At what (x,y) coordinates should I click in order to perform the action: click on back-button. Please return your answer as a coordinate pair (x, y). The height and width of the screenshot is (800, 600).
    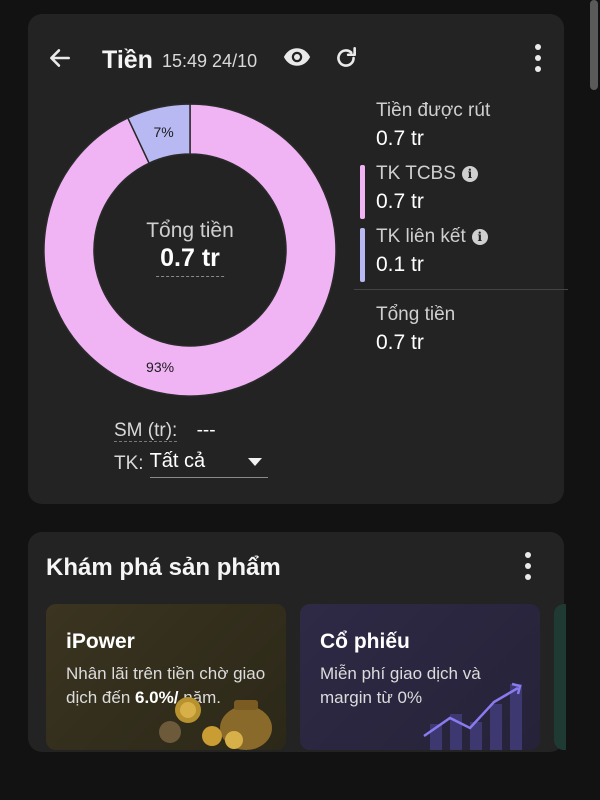
    Looking at the image, I should click on (60, 58).